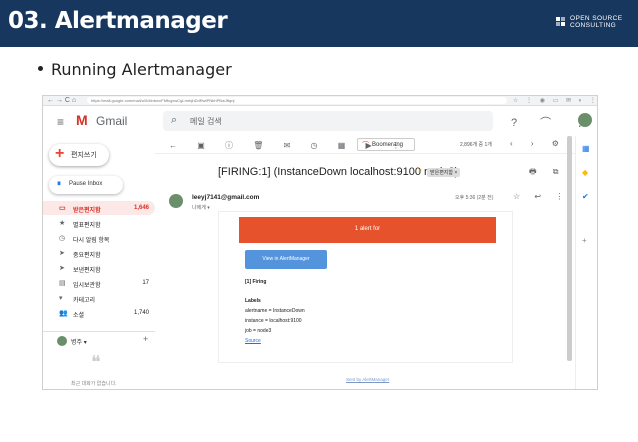  I want to click on hangouts-add-icon: +, so click(145, 339).